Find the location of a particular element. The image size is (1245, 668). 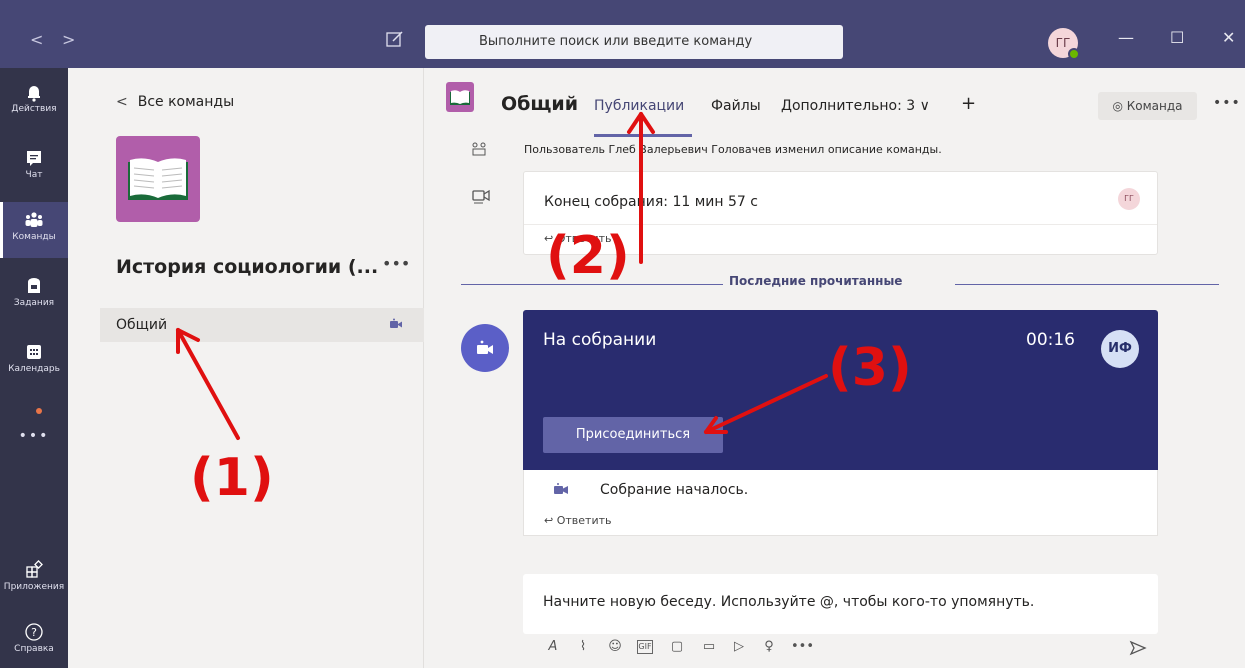

bell-icon is located at coordinates (34, 94).